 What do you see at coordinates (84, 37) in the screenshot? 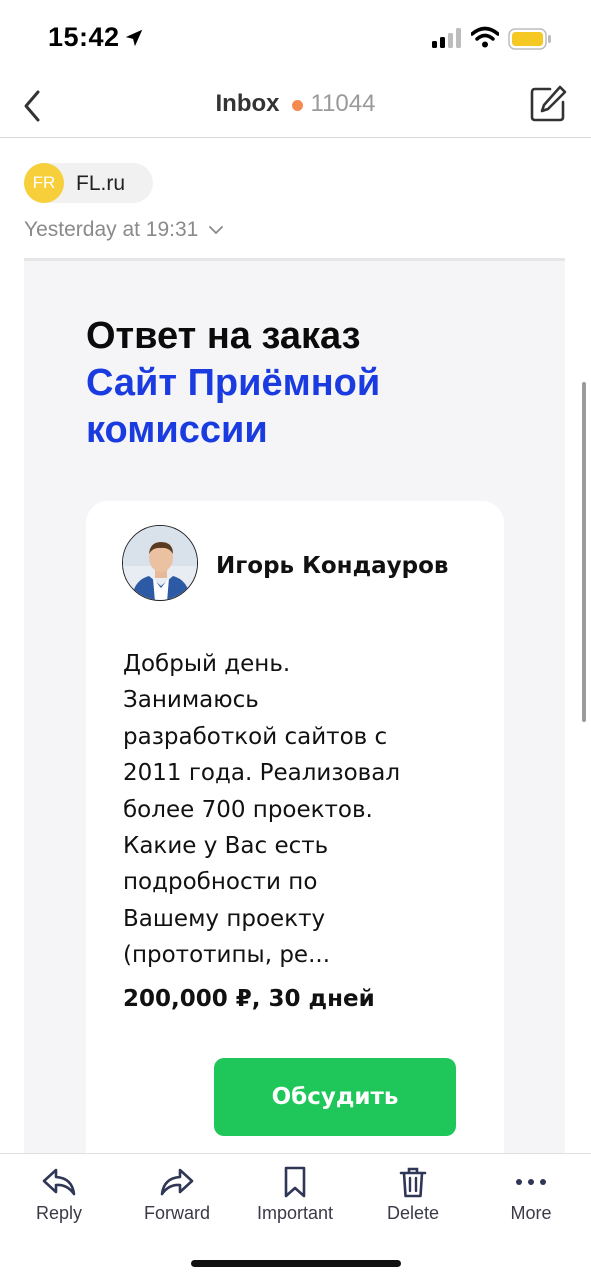
I see `status-time: 15:42` at bounding box center [84, 37].